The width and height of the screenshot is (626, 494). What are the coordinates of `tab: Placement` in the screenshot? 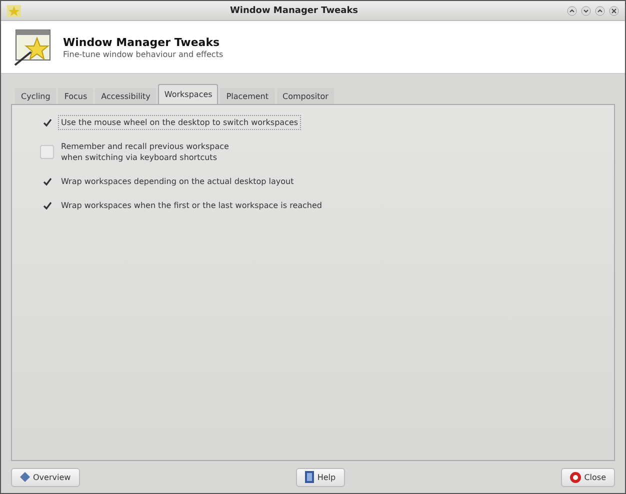 It's located at (247, 96).